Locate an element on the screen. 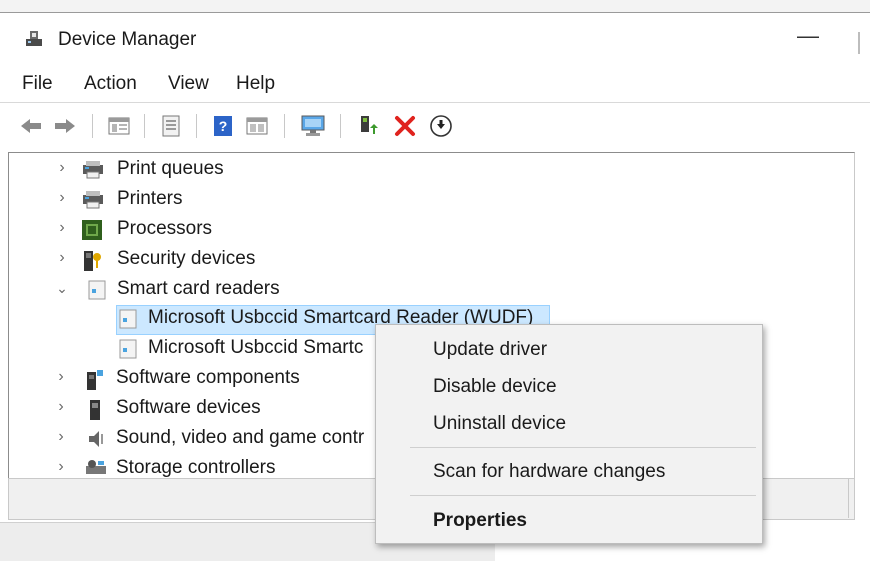  window-title: Device Manager is located at coordinates (127, 39).